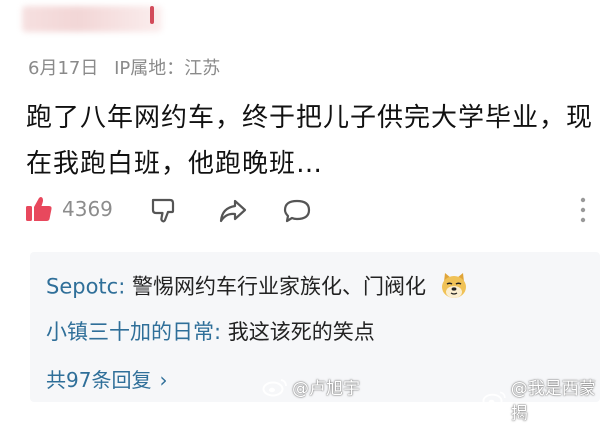 This screenshot has height=424, width=608. I want to click on share-icon, so click(233, 211).